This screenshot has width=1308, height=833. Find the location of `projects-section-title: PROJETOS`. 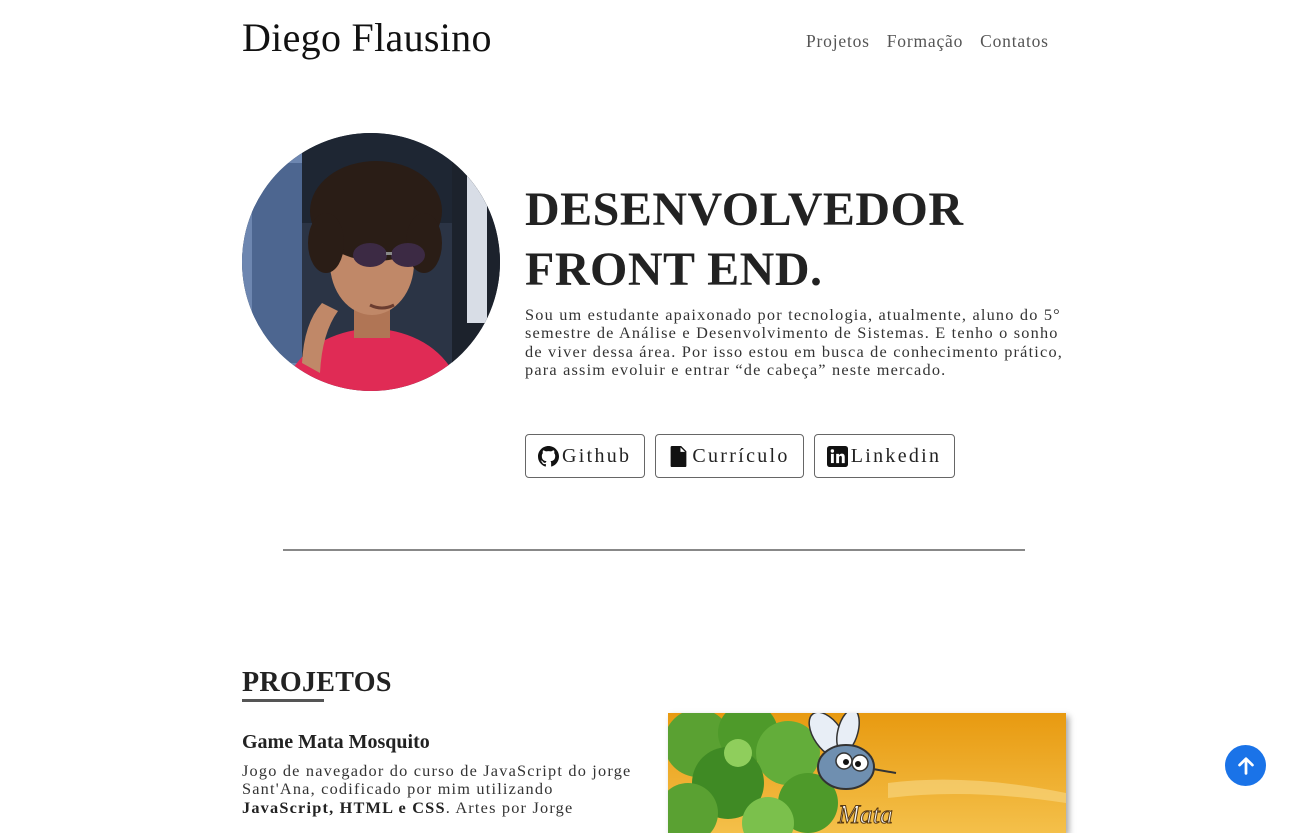

projects-section-title: PROJETOS is located at coordinates (317, 682).